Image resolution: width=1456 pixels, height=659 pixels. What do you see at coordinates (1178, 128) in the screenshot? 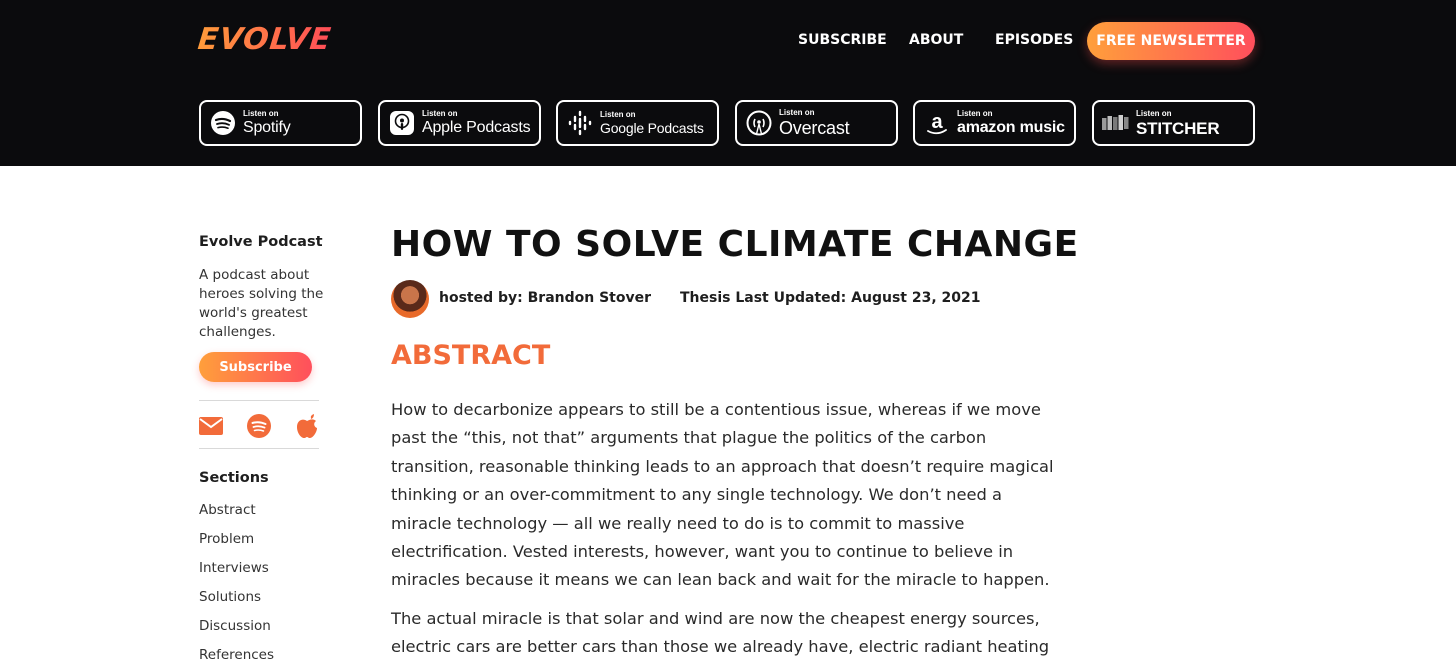
I see `platform-name: STITCHER` at bounding box center [1178, 128].